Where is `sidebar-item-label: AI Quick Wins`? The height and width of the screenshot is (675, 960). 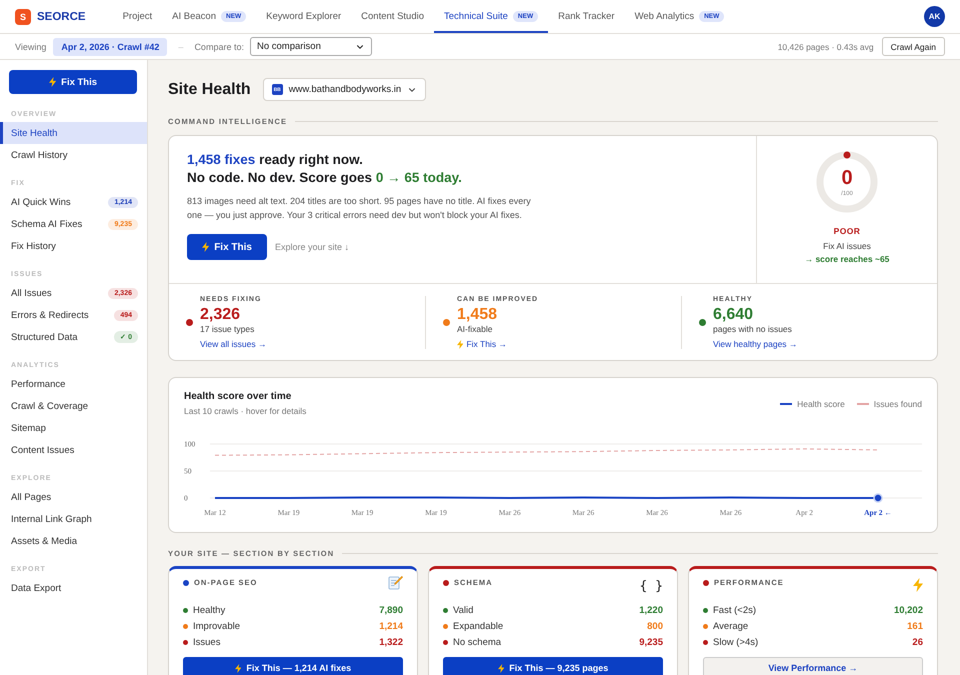
sidebar-item-label: AI Quick Wins is located at coordinates (41, 202).